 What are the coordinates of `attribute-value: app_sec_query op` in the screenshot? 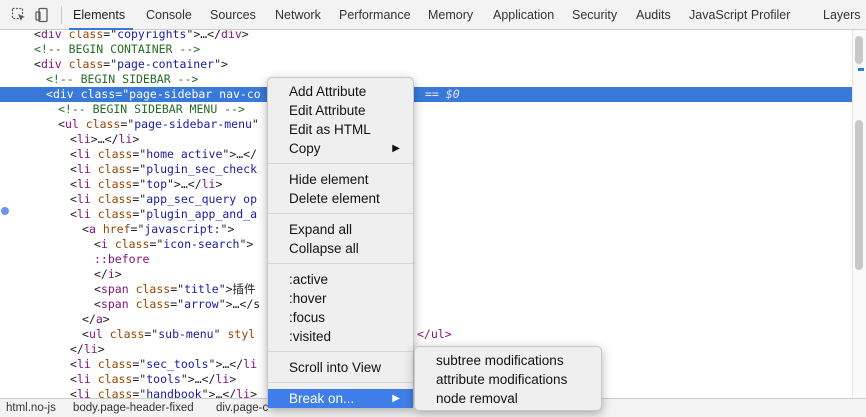 It's located at (201, 199).